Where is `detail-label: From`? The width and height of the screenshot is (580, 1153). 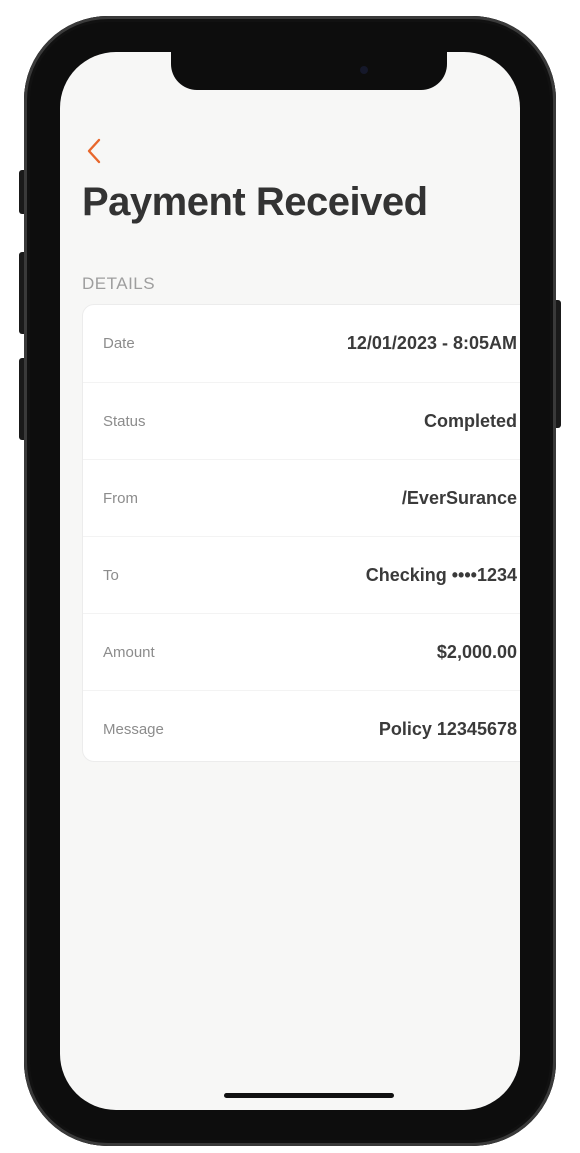 detail-label: From is located at coordinates (120, 498).